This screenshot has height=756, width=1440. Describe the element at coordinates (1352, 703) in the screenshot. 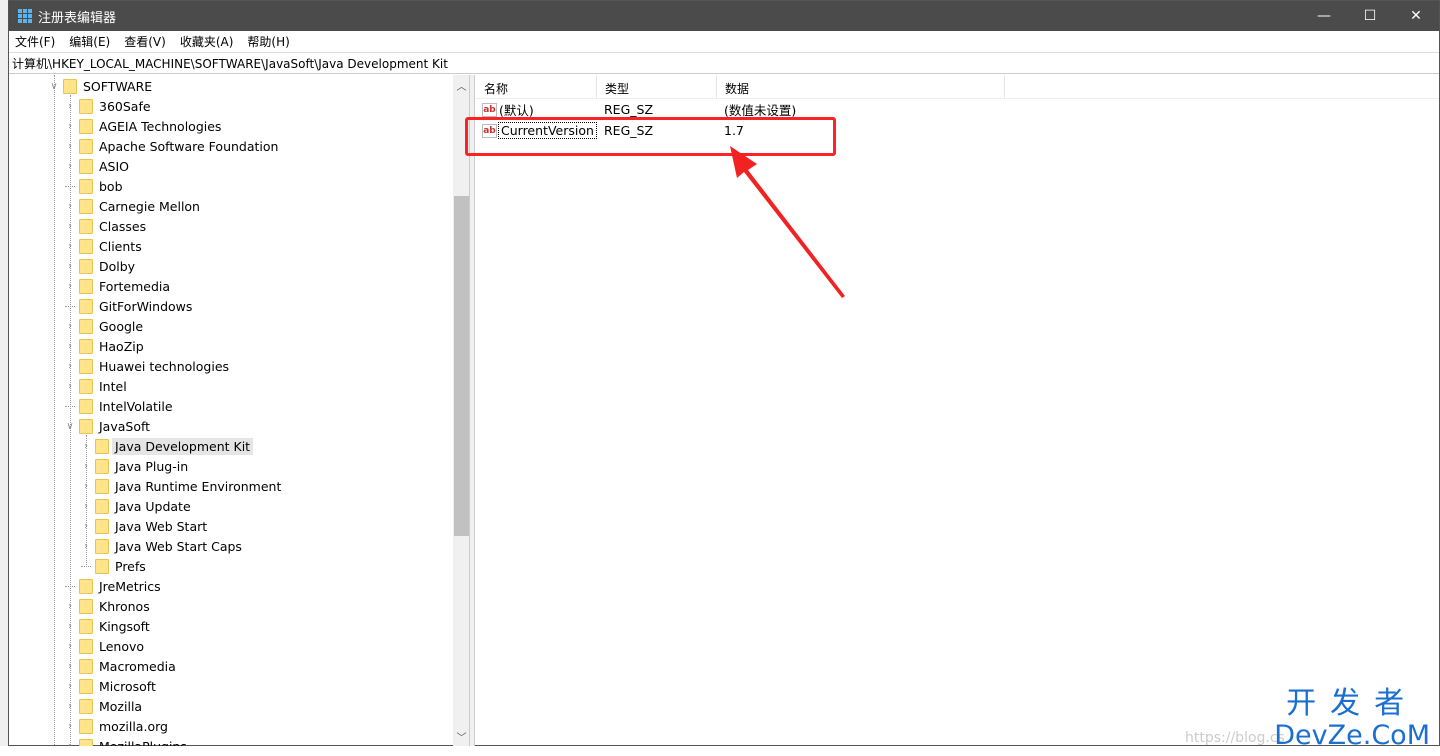

I see `logo-cn: 开发者` at that location.